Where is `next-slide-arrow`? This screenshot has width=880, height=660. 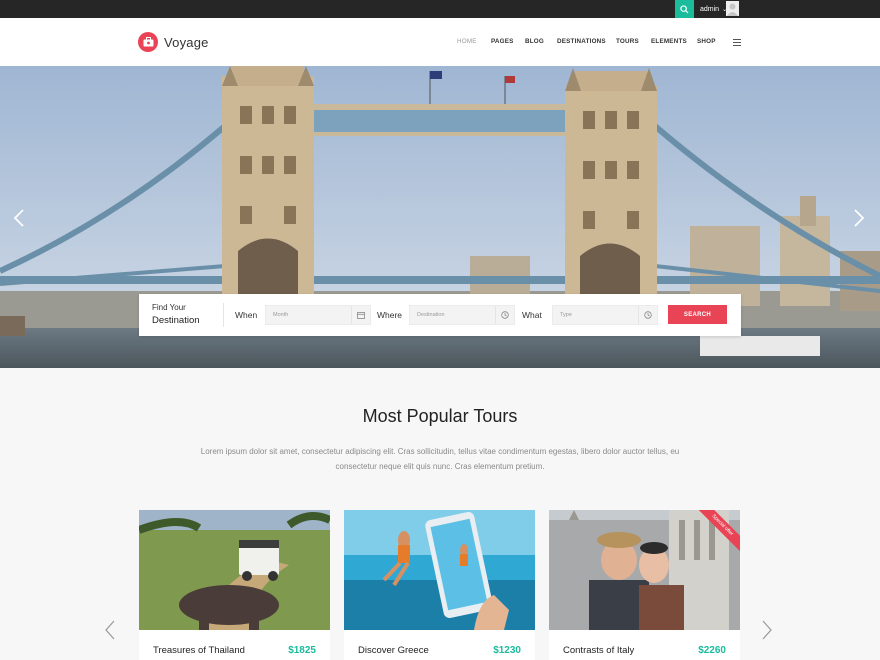
next-slide-arrow is located at coordinates (859, 218).